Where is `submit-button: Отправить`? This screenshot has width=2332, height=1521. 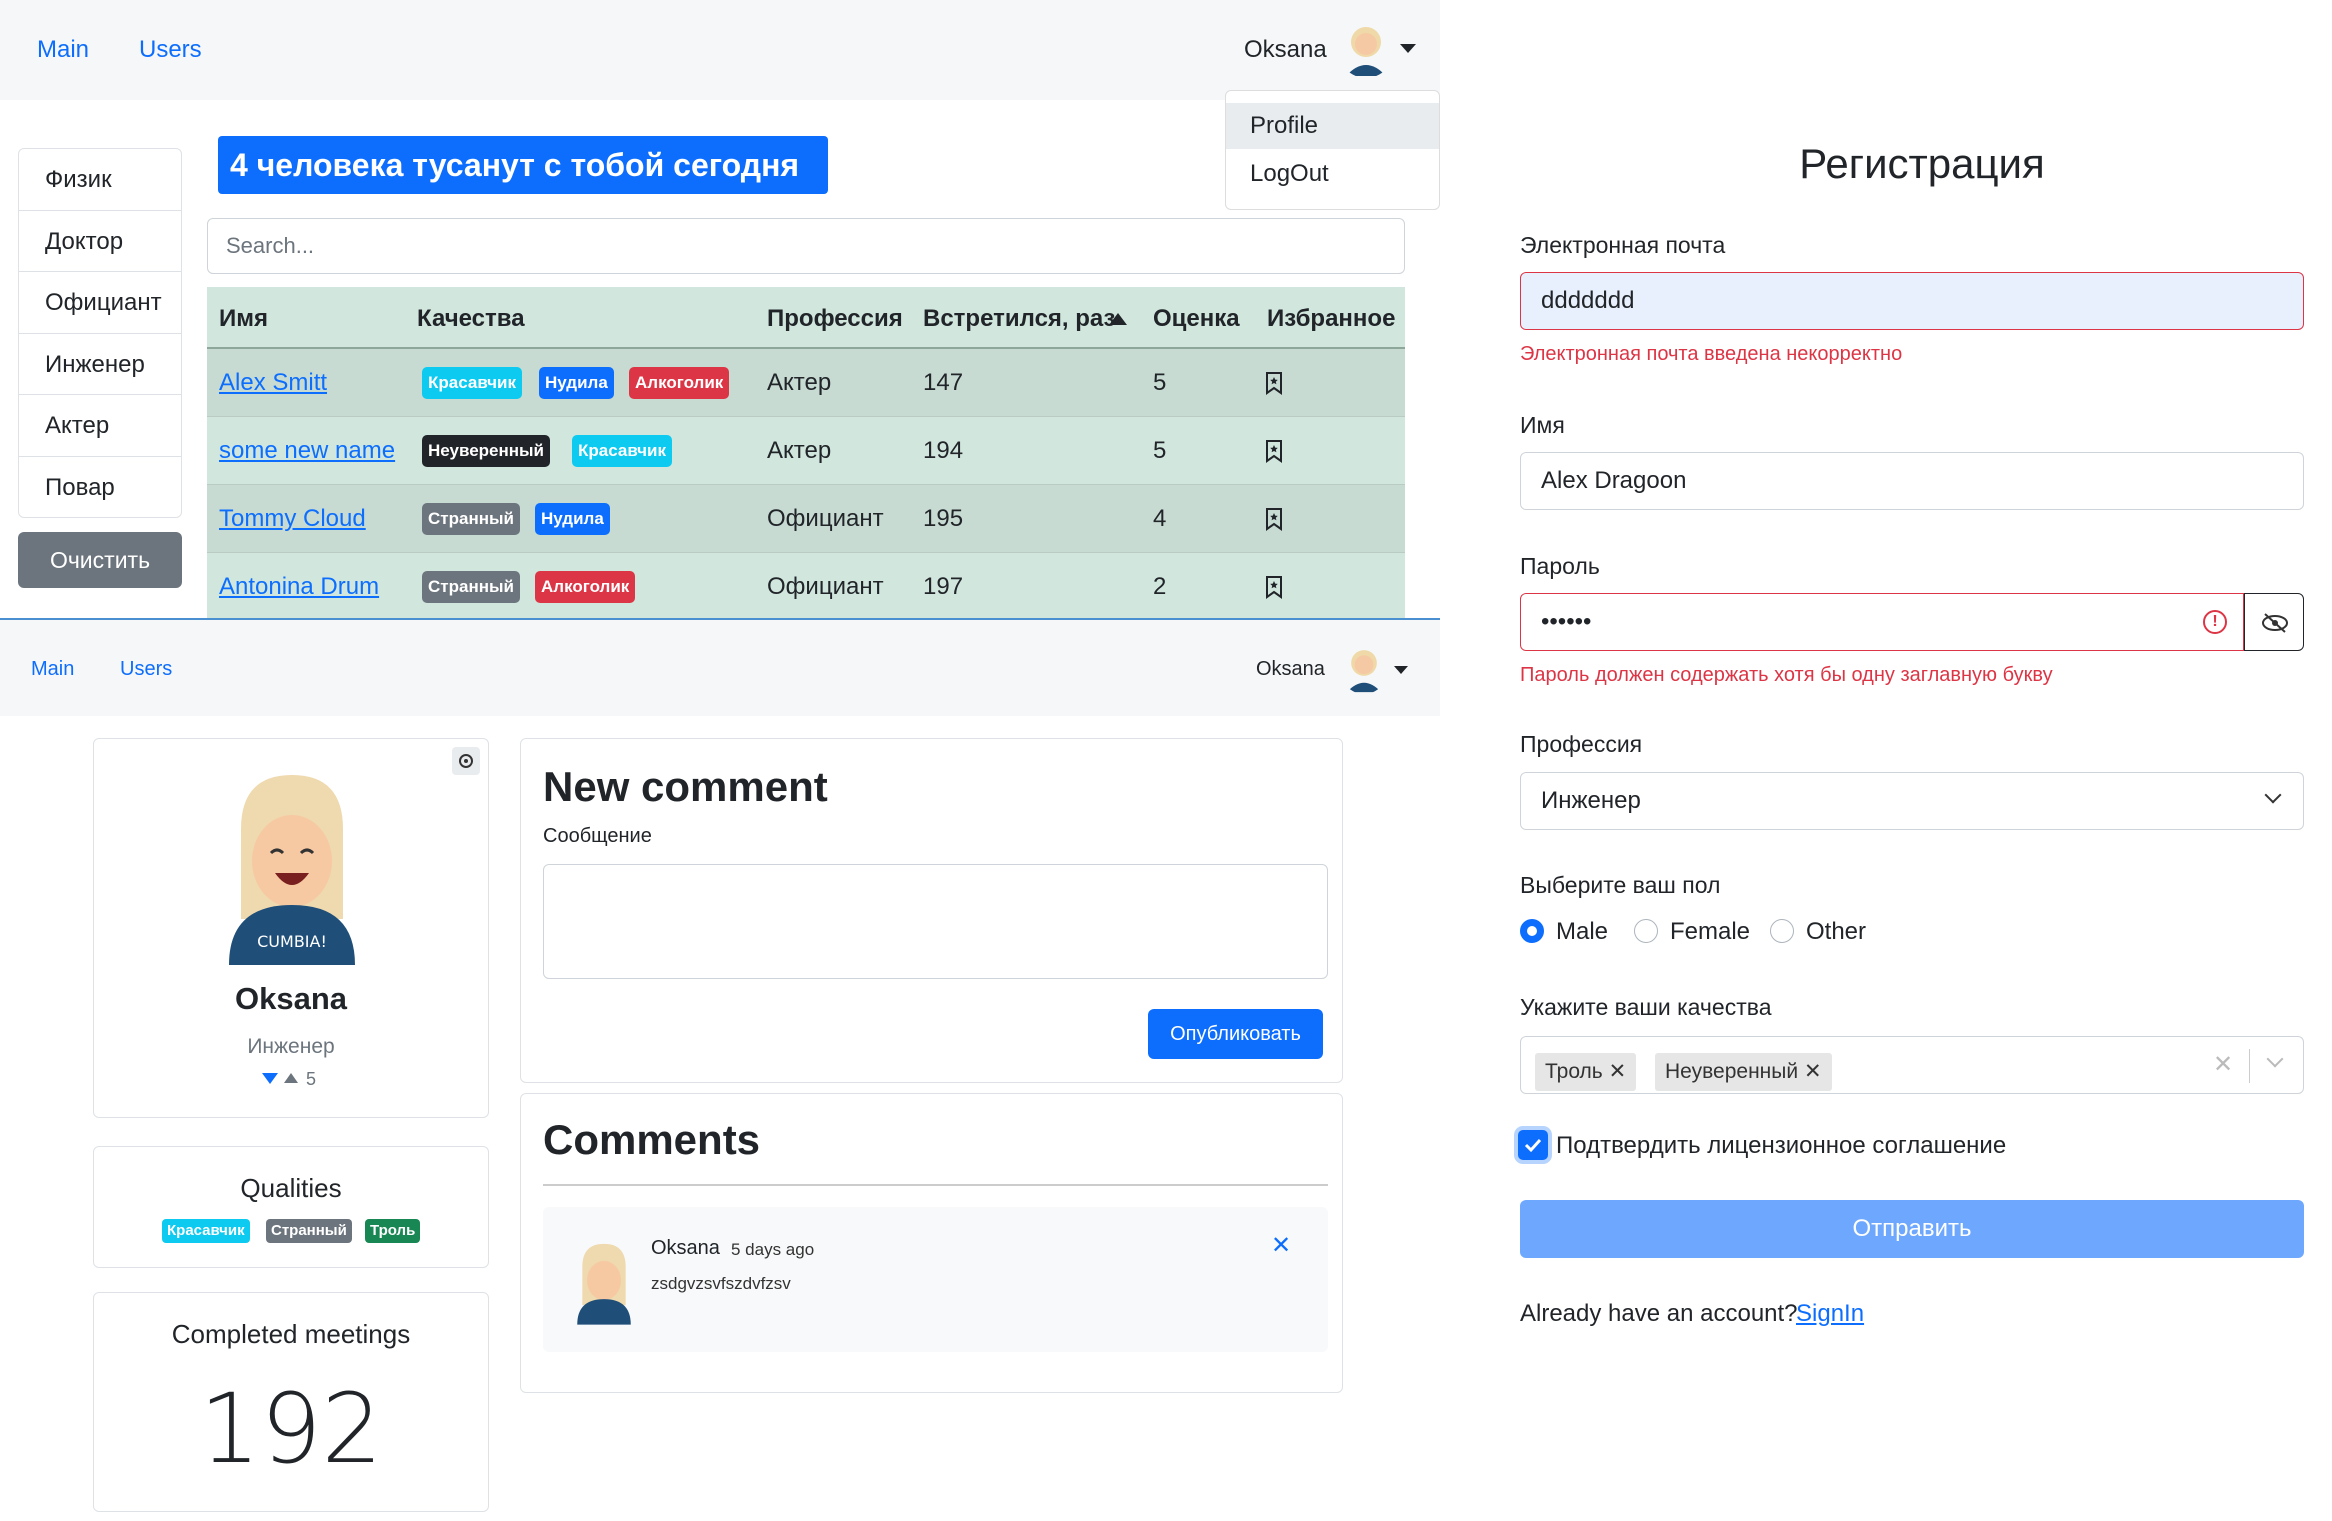 submit-button: Отправить is located at coordinates (1912, 1229).